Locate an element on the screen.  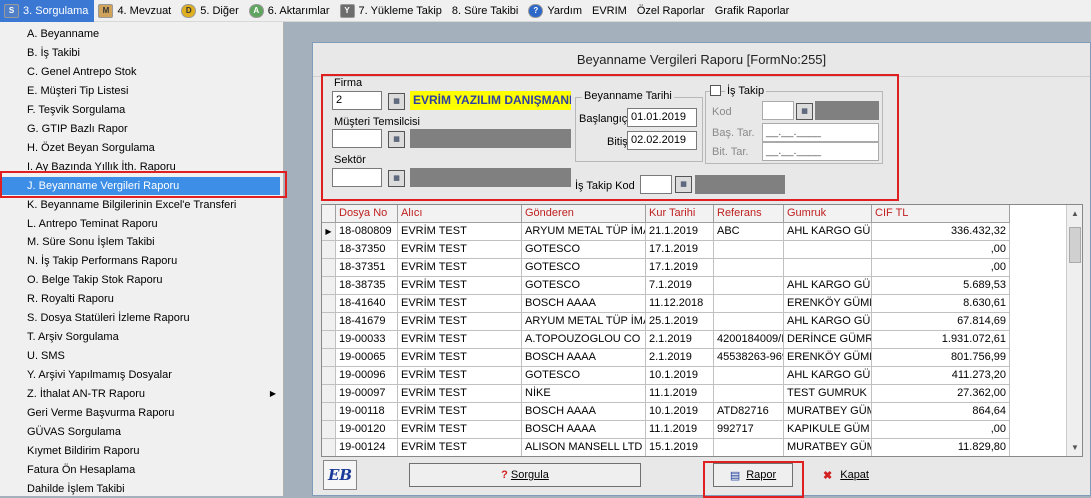
table-cell: 19-00124 is located at coordinates (367, 447).